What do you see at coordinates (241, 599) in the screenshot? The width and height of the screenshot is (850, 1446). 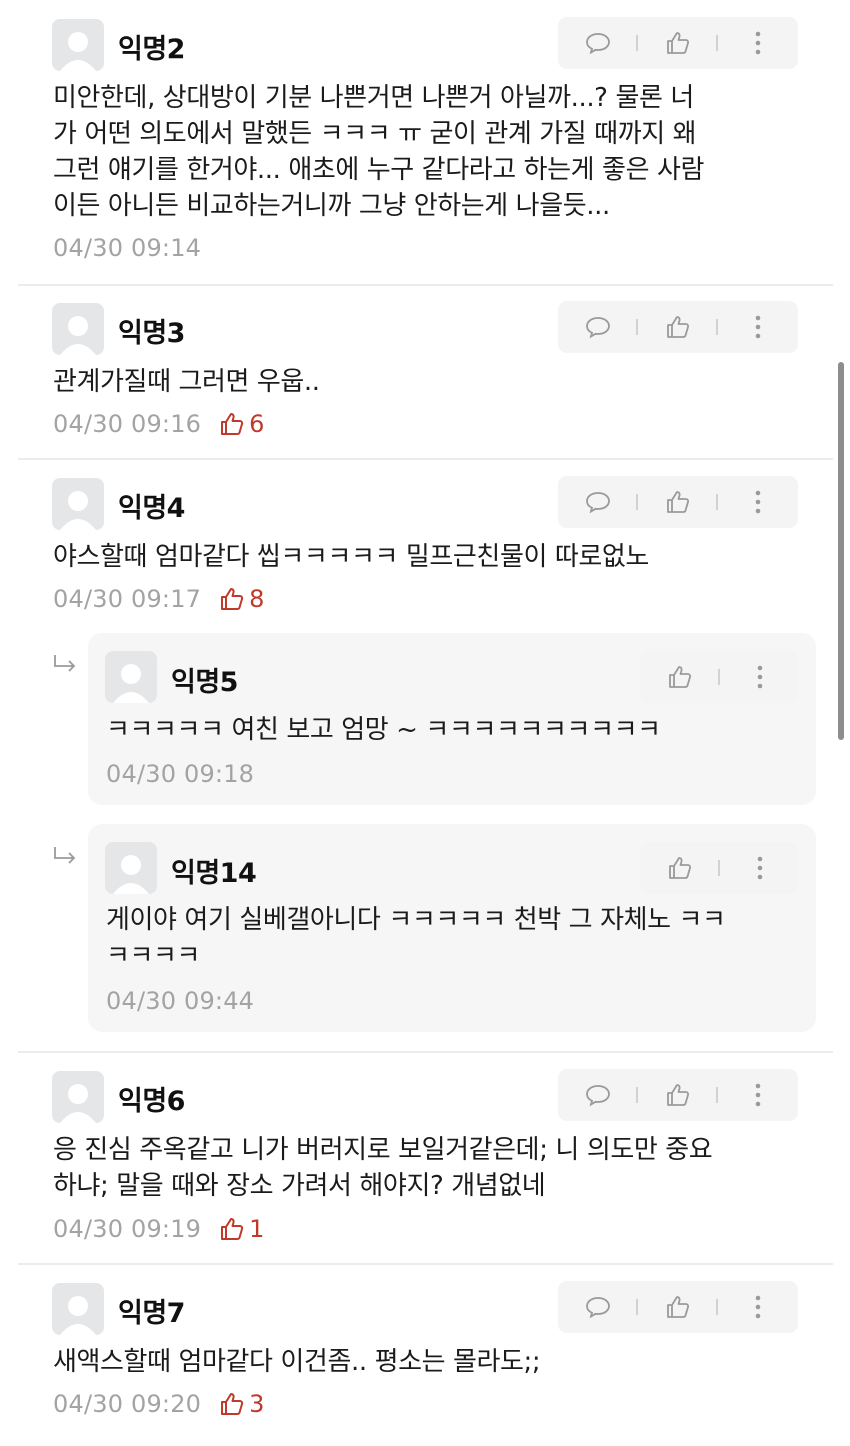 I see `like-count: 8` at bounding box center [241, 599].